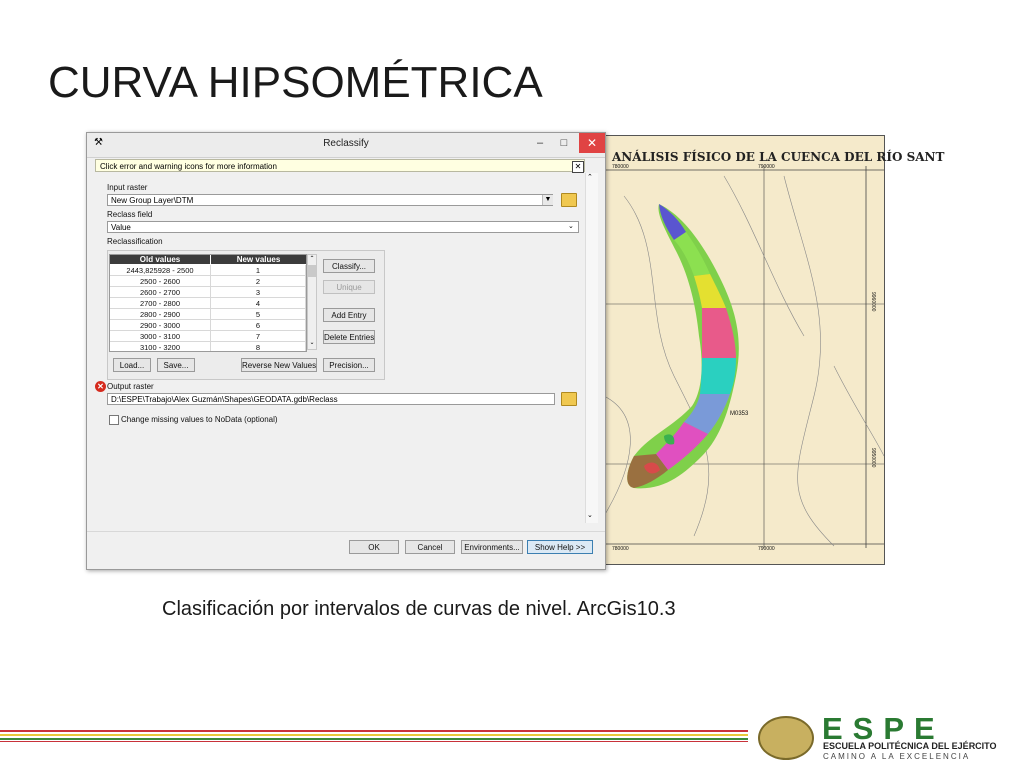  Describe the element at coordinates (547, 200) in the screenshot. I see `chevron-down-icon: ▼` at that location.